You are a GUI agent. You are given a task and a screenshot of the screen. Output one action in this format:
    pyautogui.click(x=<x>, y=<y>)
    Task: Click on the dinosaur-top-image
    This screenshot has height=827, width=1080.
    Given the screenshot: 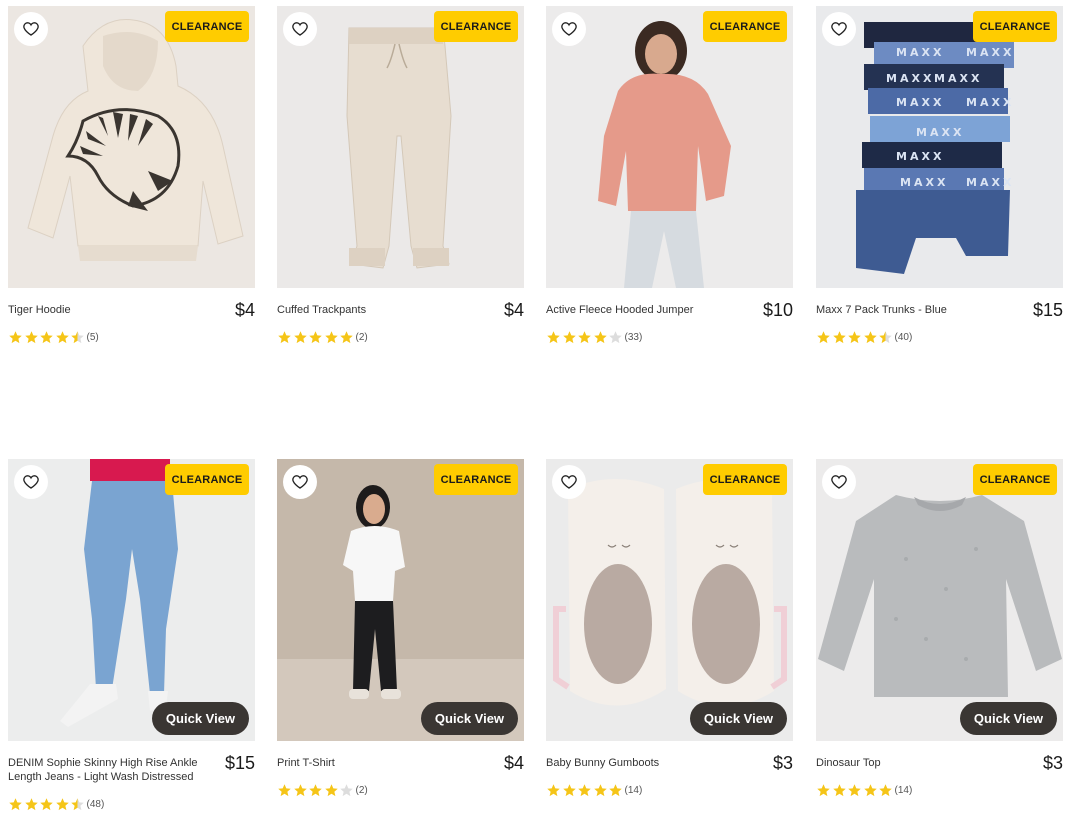 What is the action you would take?
    pyautogui.click(x=939, y=600)
    